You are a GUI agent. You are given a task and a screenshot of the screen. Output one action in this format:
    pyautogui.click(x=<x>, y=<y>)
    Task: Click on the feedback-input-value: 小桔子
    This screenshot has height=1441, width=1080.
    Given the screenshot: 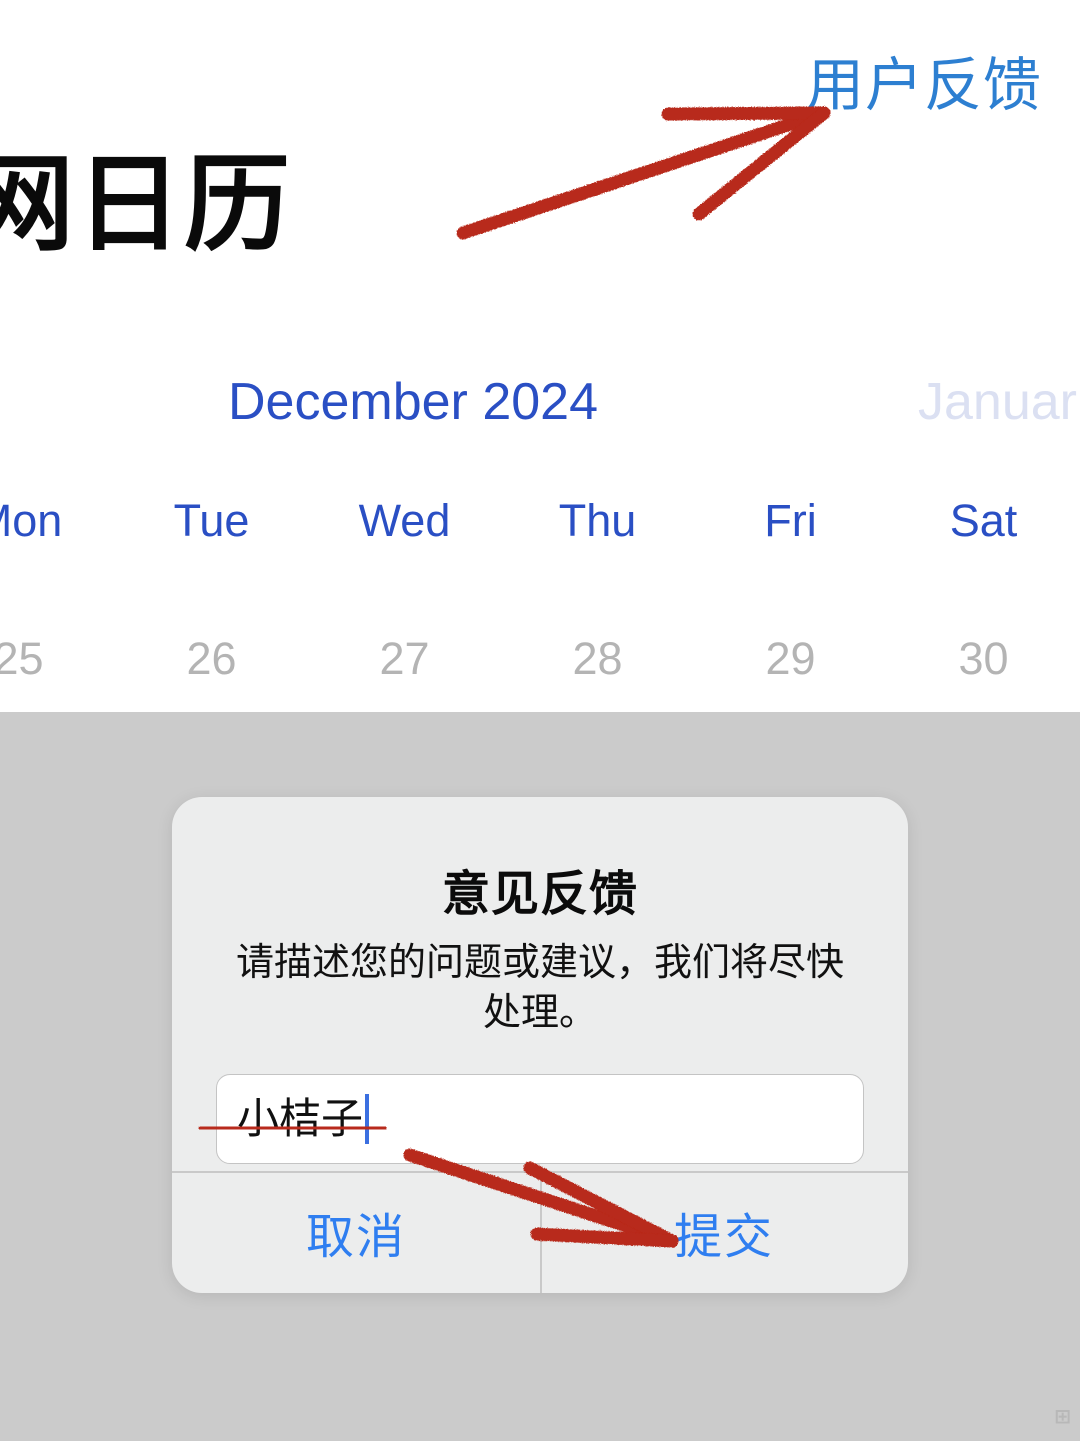 What is the action you would take?
    pyautogui.click(x=300, y=1119)
    